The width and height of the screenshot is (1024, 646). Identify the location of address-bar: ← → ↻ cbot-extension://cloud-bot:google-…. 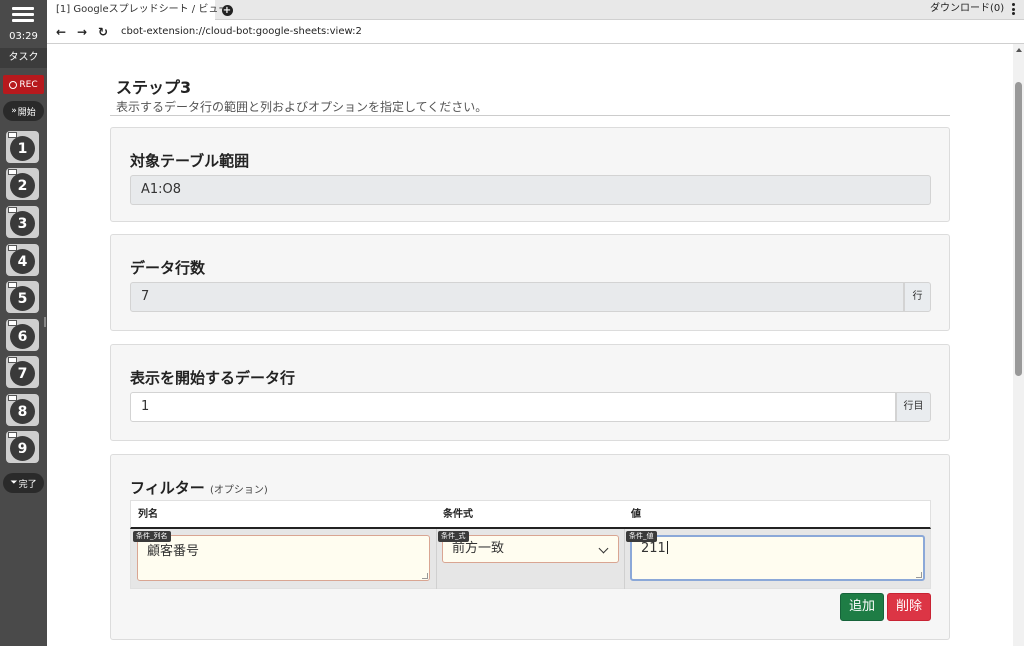
(535, 32).